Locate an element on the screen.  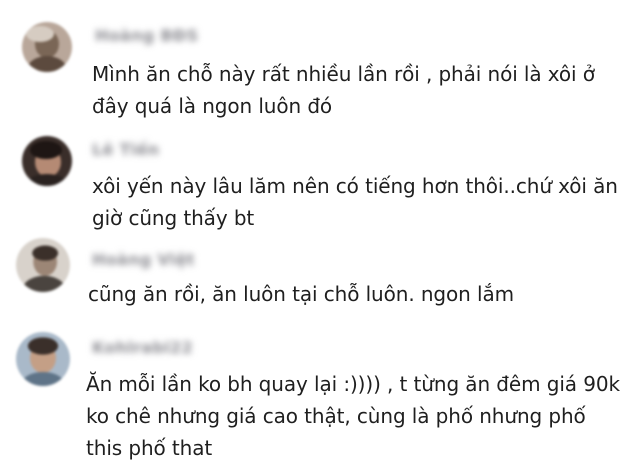
comment-username: Kohlrabi22 is located at coordinates (142, 347).